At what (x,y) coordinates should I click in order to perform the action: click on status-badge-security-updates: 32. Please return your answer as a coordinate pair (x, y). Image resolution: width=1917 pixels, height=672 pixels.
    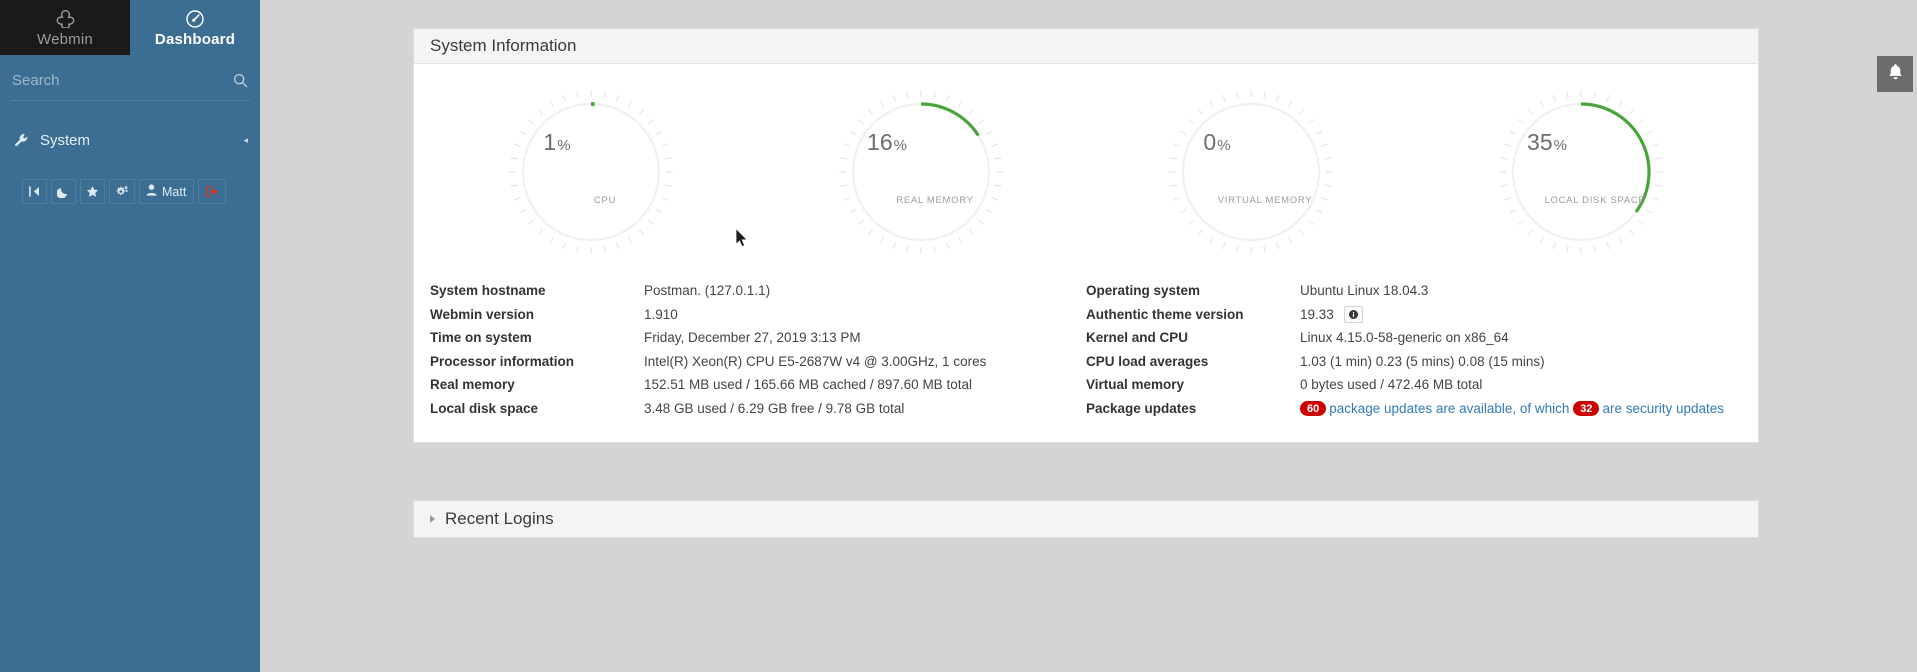
    Looking at the image, I should click on (1586, 408).